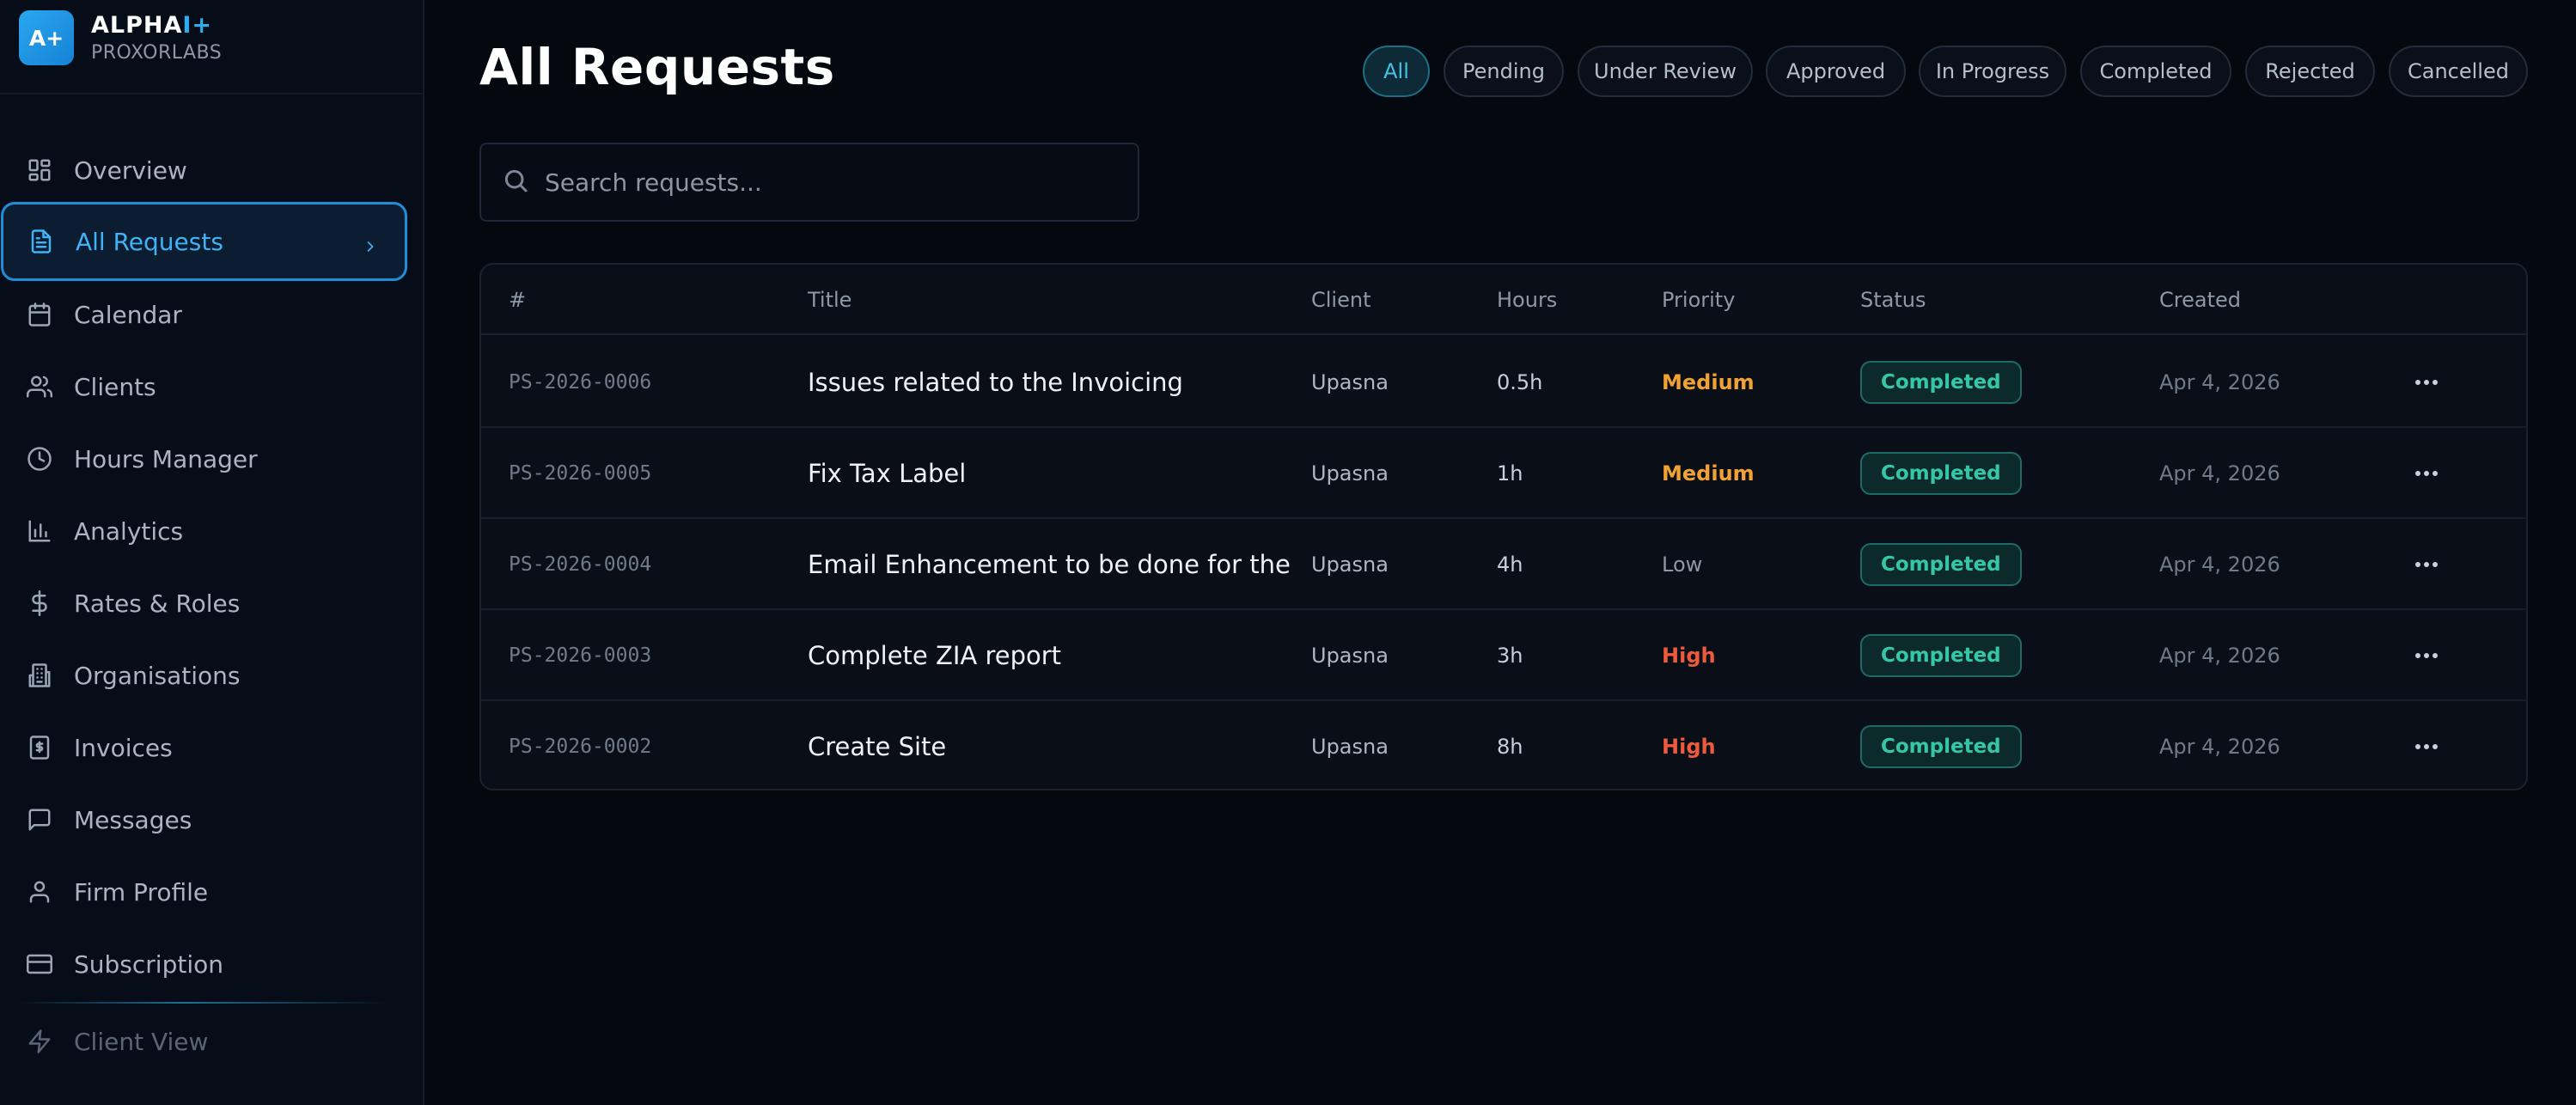 The height and width of the screenshot is (1105, 2576). Describe the element at coordinates (115, 387) in the screenshot. I see `sidebar-item-label: Clients` at that location.